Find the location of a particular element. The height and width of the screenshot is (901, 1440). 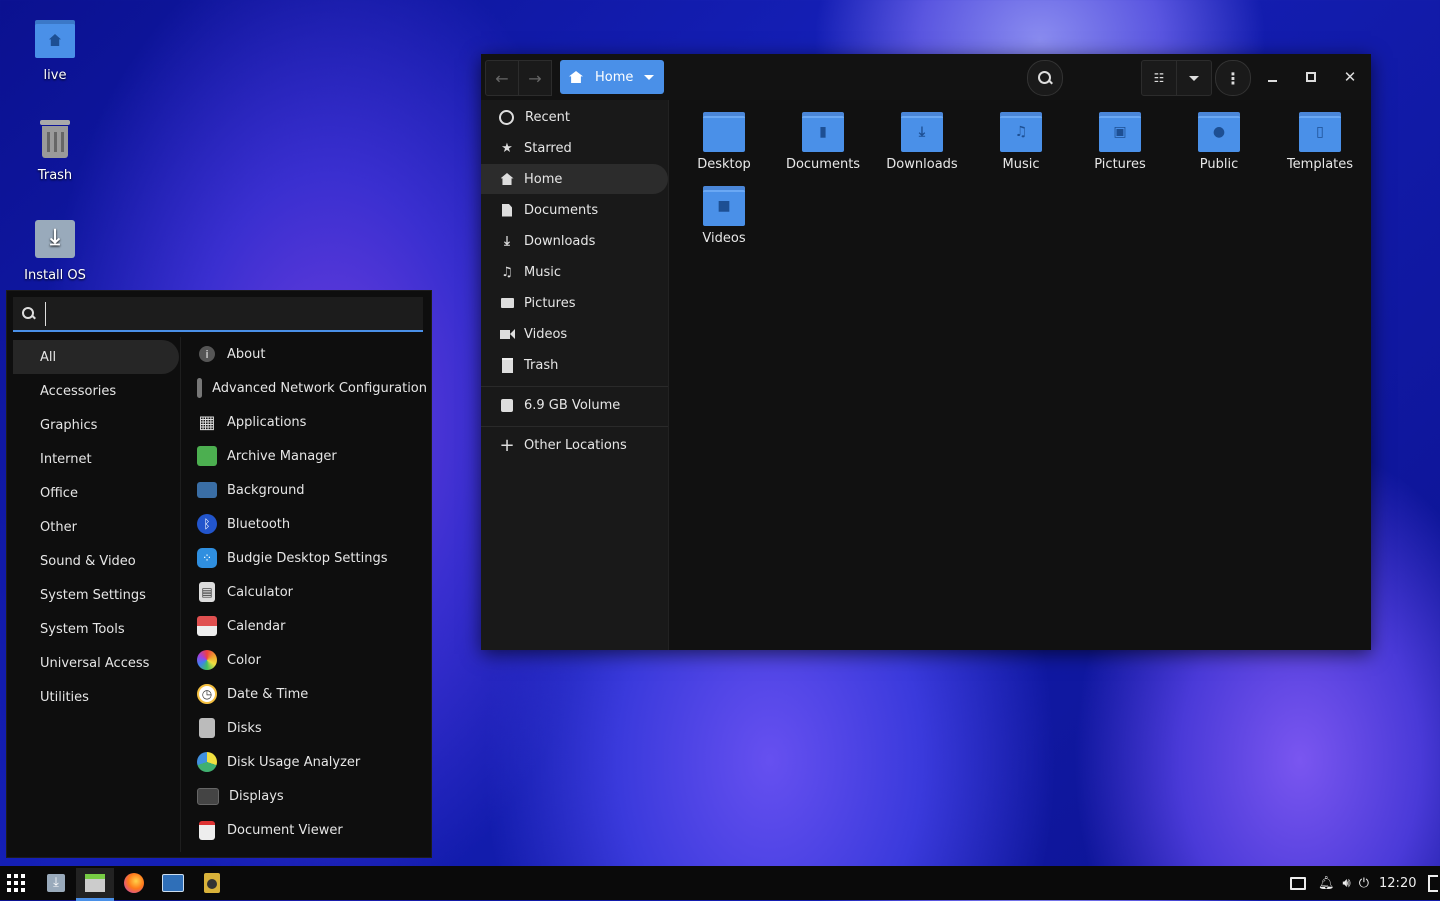

sidebar-item-label: Documents is located at coordinates (561, 210).